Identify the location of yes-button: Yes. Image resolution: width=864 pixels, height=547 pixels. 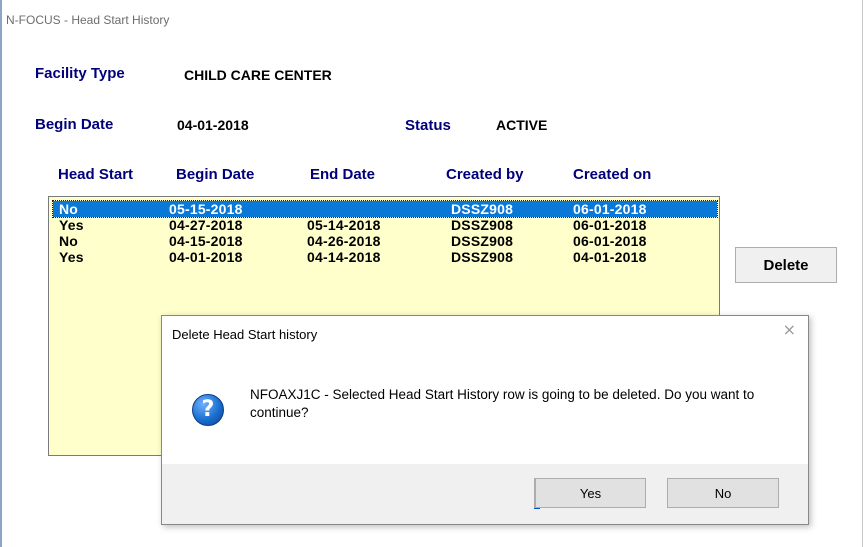
(590, 493).